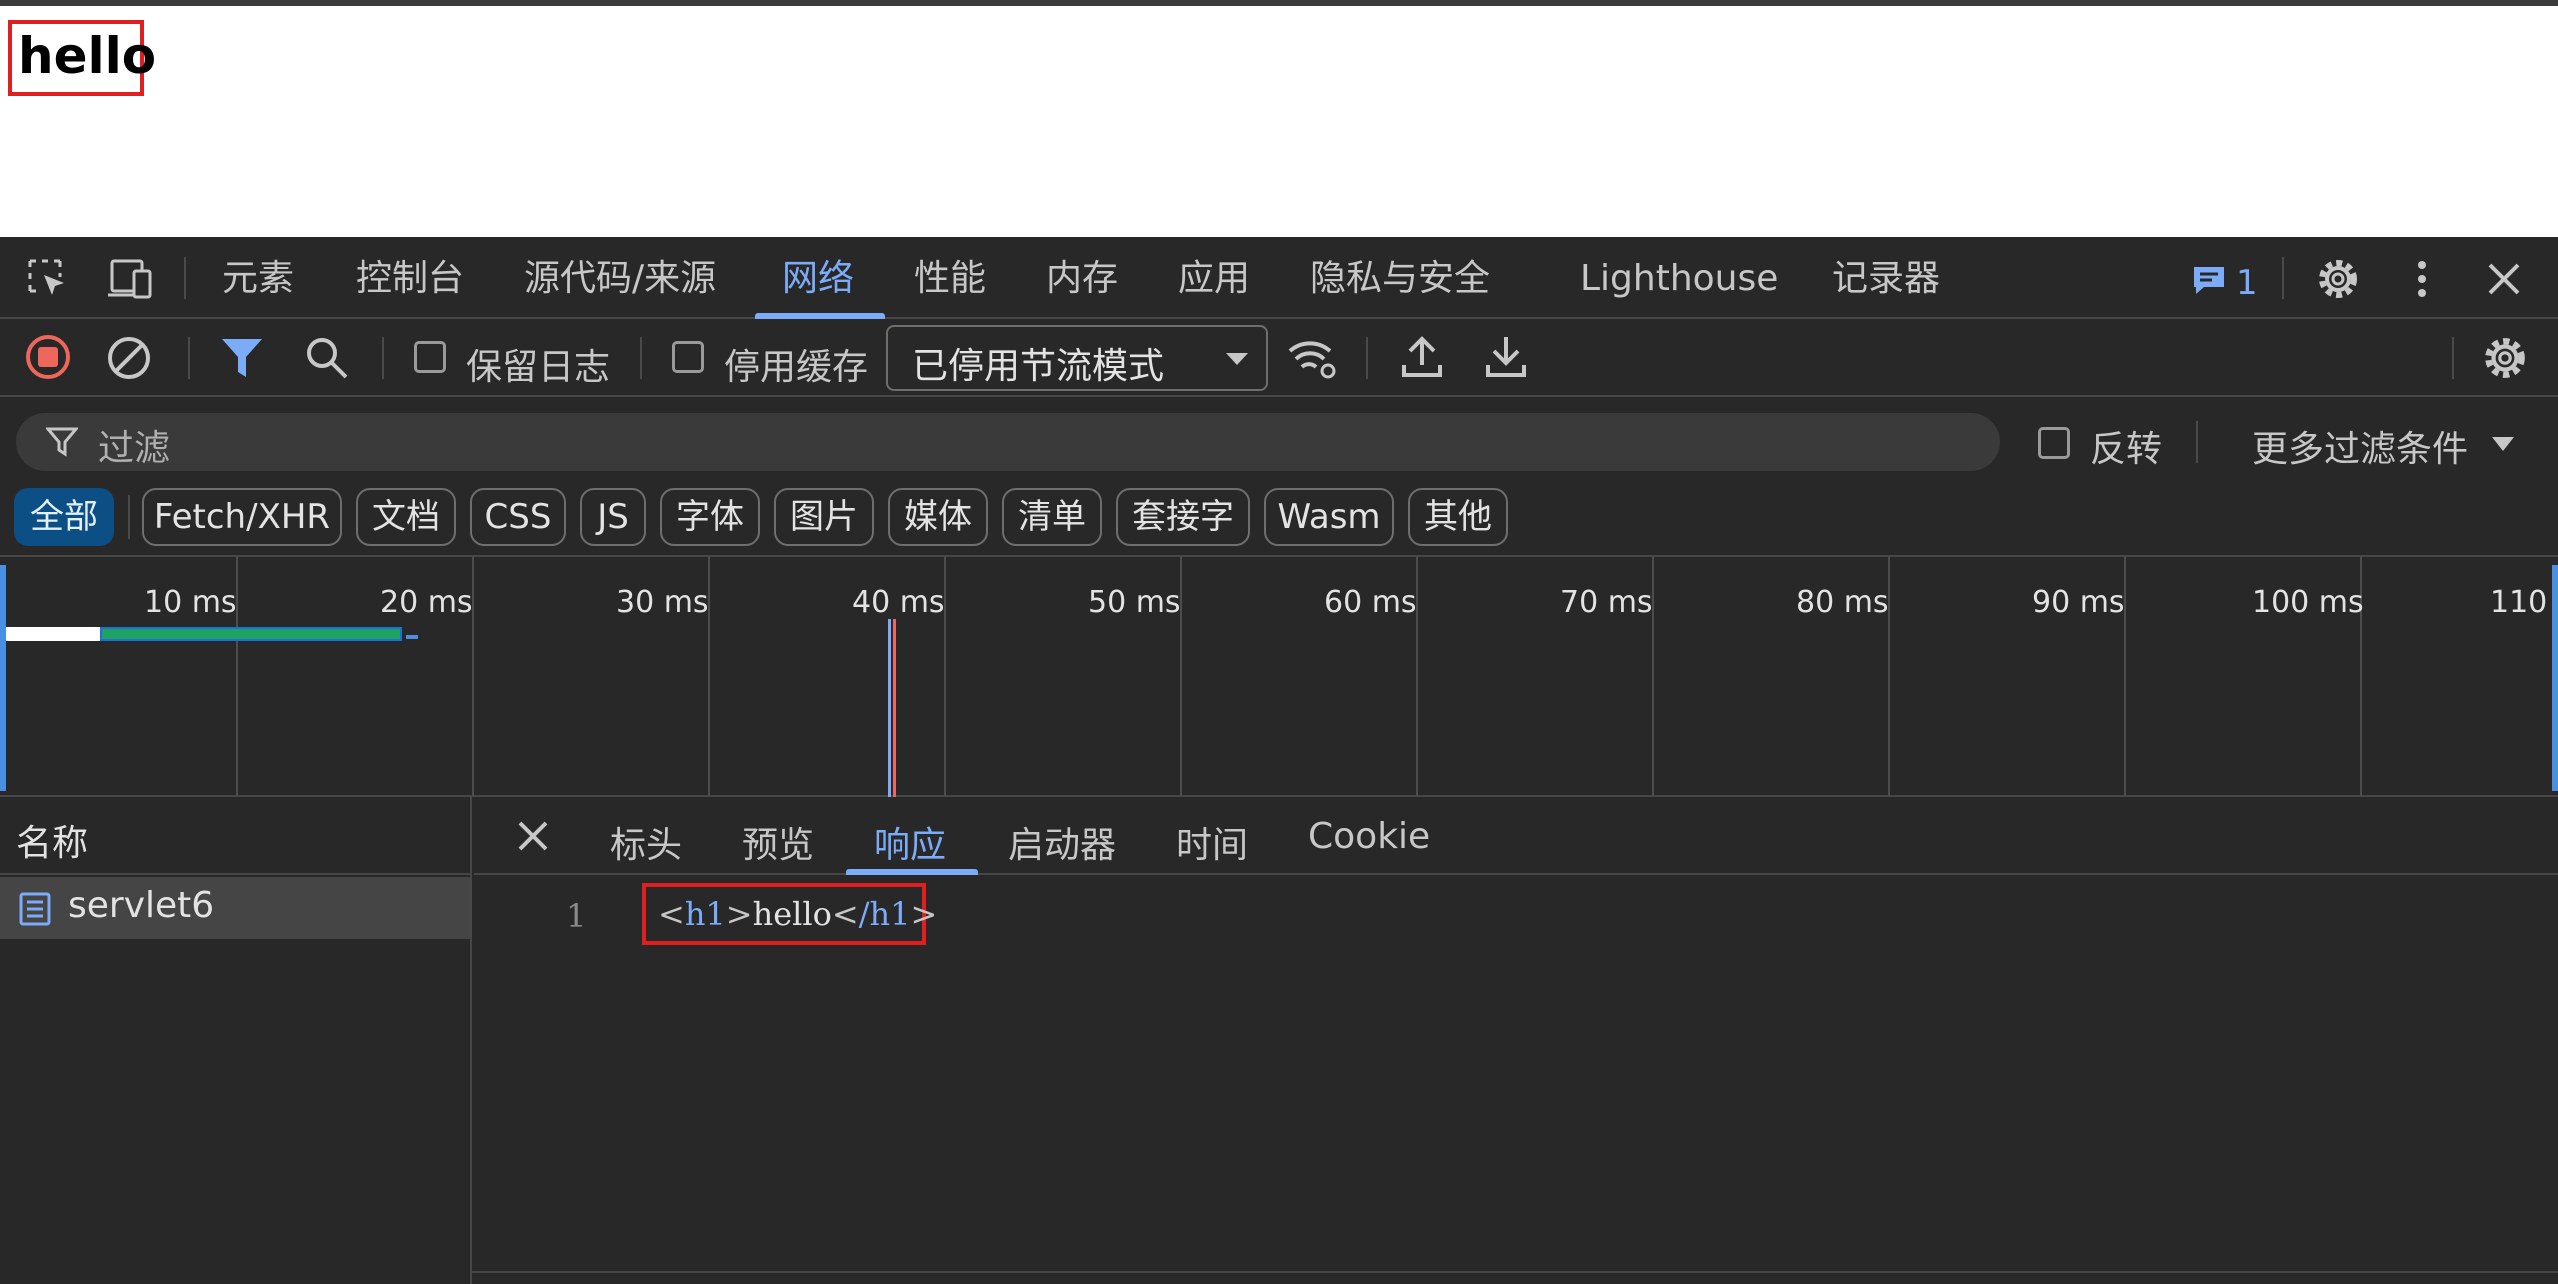 This screenshot has height=1284, width=2558. What do you see at coordinates (48, 357) in the screenshot?
I see `stop-recording-icon` at bounding box center [48, 357].